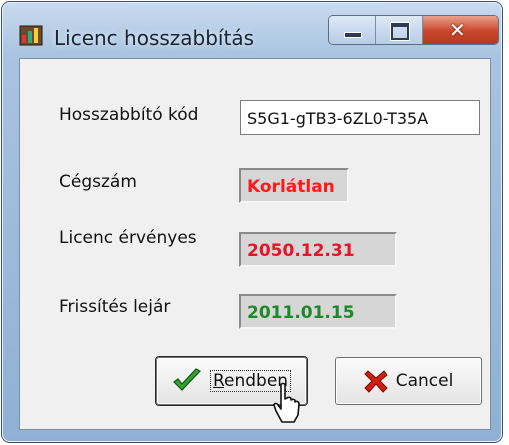 Image resolution: width=509 pixels, height=445 pixels. Describe the element at coordinates (353, 35) in the screenshot. I see `minimize-icon` at that location.